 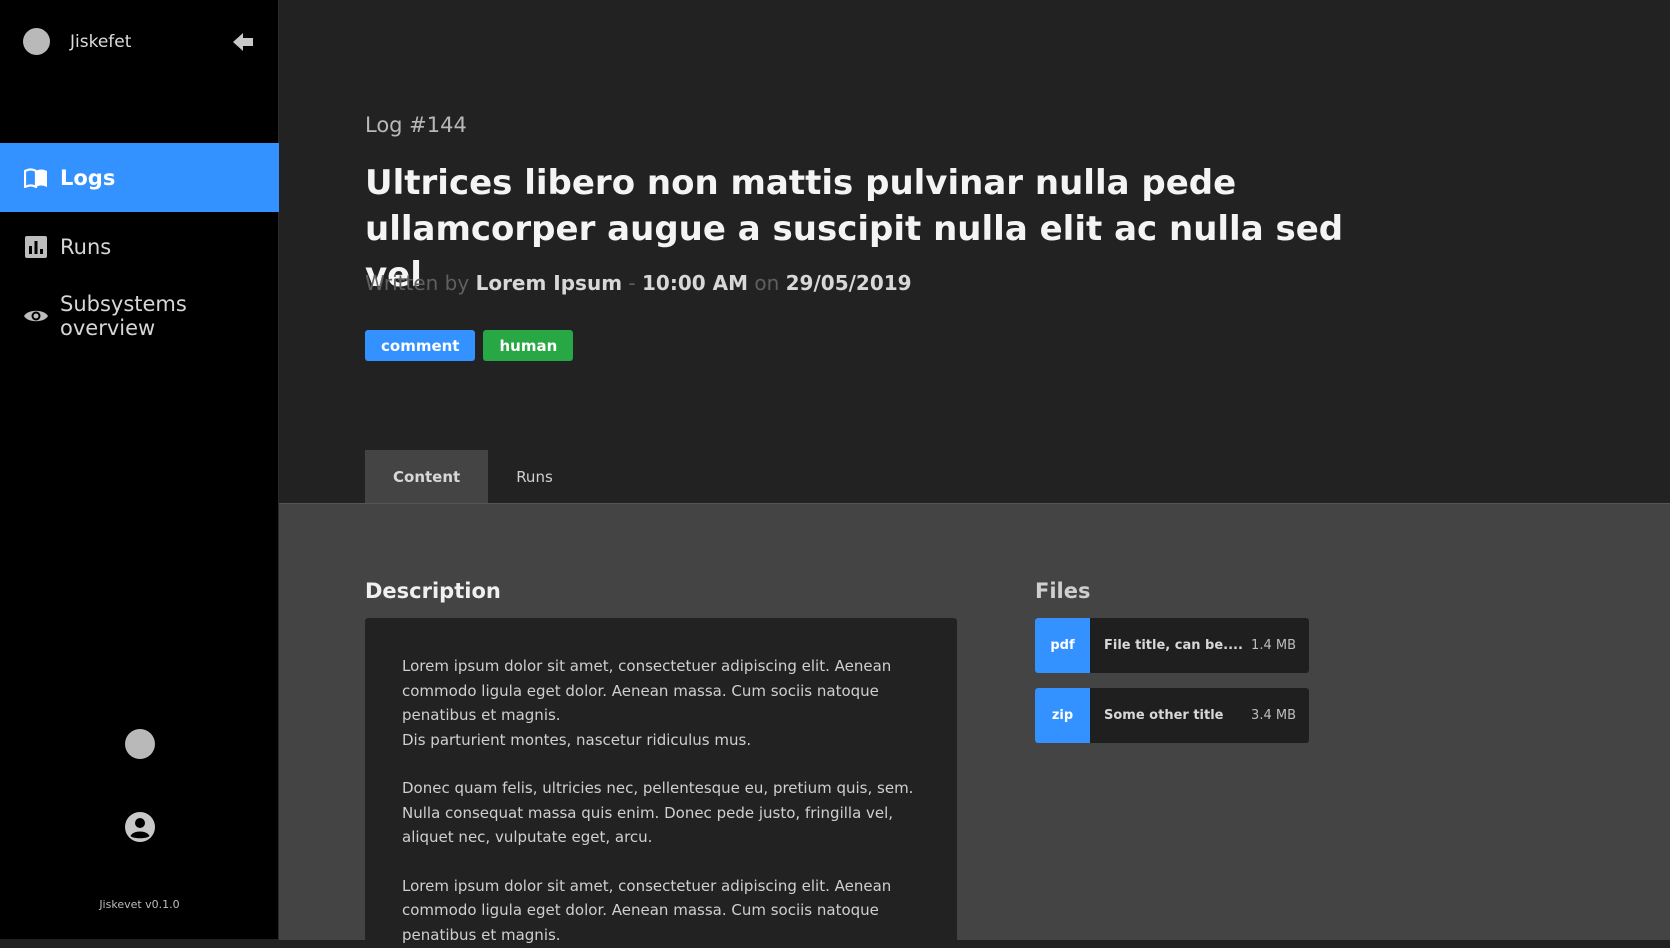 I want to click on tab-bar: Content Runs, so click(x=473, y=476).